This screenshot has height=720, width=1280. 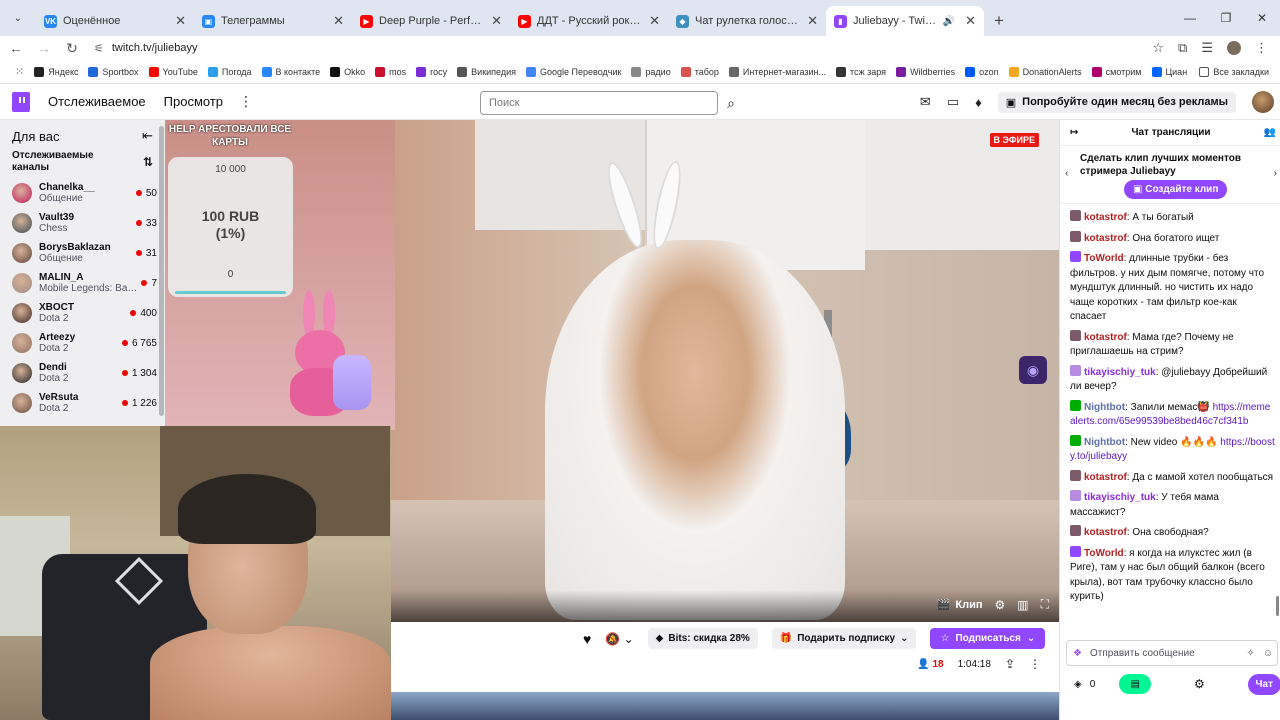 I want to click on url-field: ⚟ twitch.tv/juliebayy, so click(x=618, y=48).